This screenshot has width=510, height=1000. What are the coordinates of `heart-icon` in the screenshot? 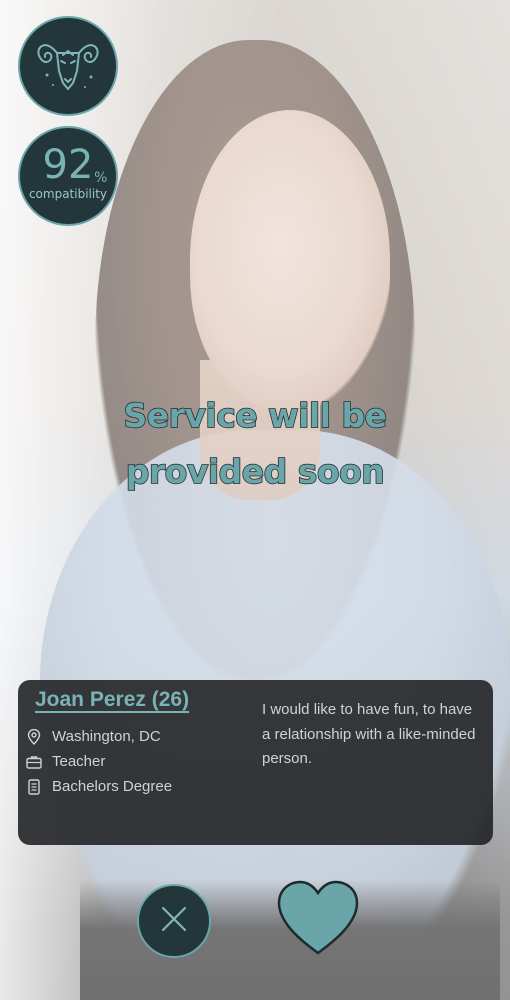 It's located at (318, 920).